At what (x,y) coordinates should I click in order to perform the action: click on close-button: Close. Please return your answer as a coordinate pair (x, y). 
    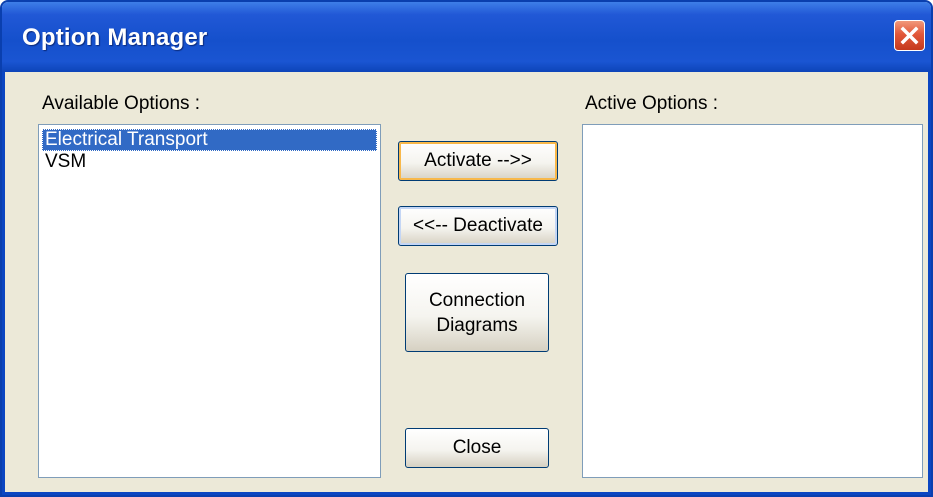
    Looking at the image, I should click on (477, 448).